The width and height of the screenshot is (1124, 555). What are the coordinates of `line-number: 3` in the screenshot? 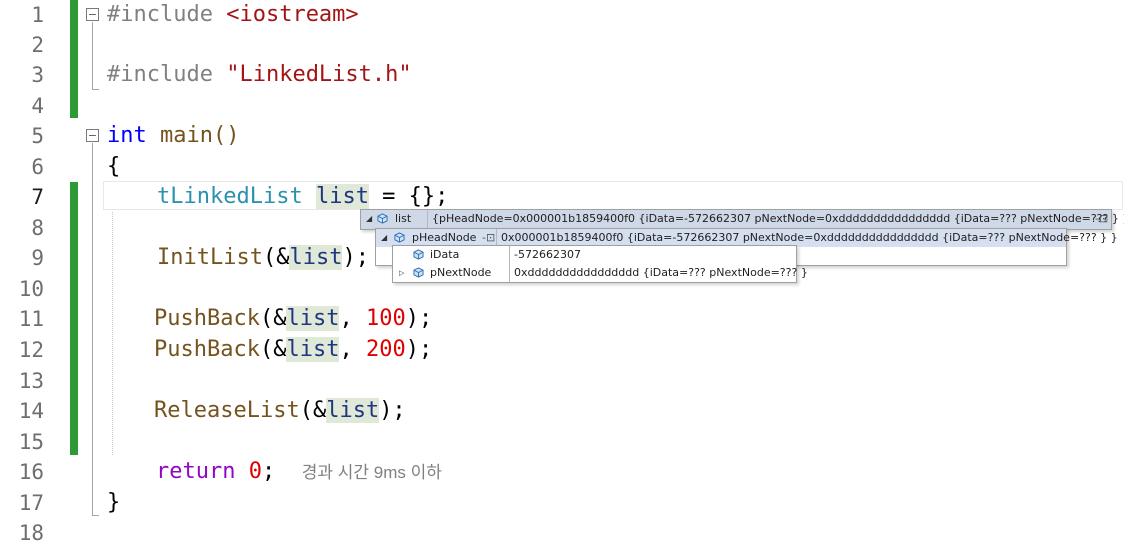 It's located at (37, 75).